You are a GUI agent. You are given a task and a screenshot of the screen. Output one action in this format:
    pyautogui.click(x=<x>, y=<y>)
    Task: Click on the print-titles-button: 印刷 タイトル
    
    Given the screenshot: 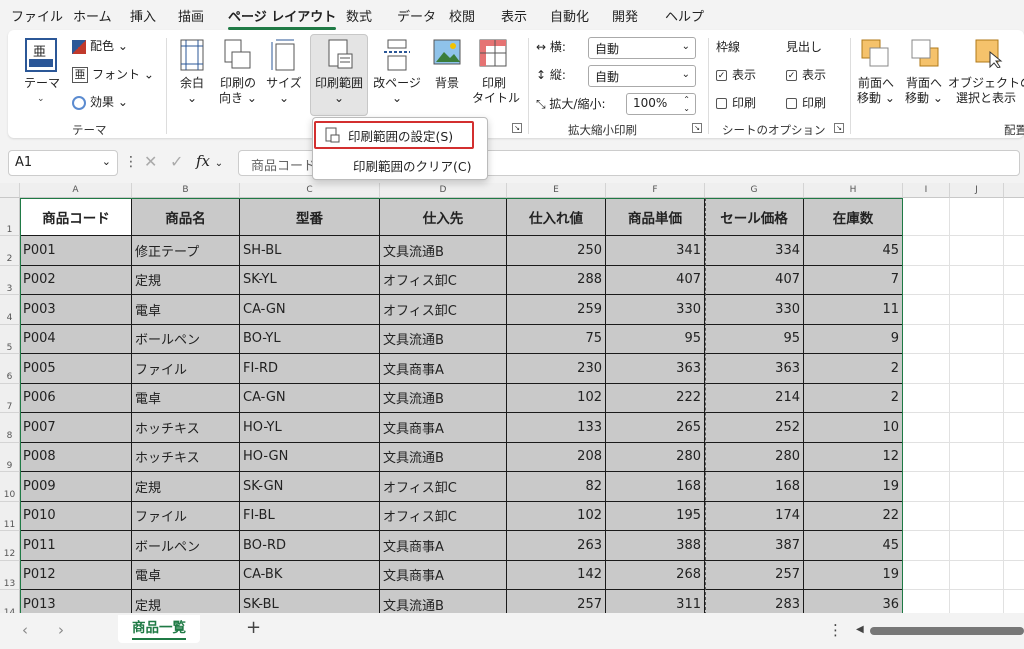 What is the action you would take?
    pyautogui.click(x=496, y=91)
    